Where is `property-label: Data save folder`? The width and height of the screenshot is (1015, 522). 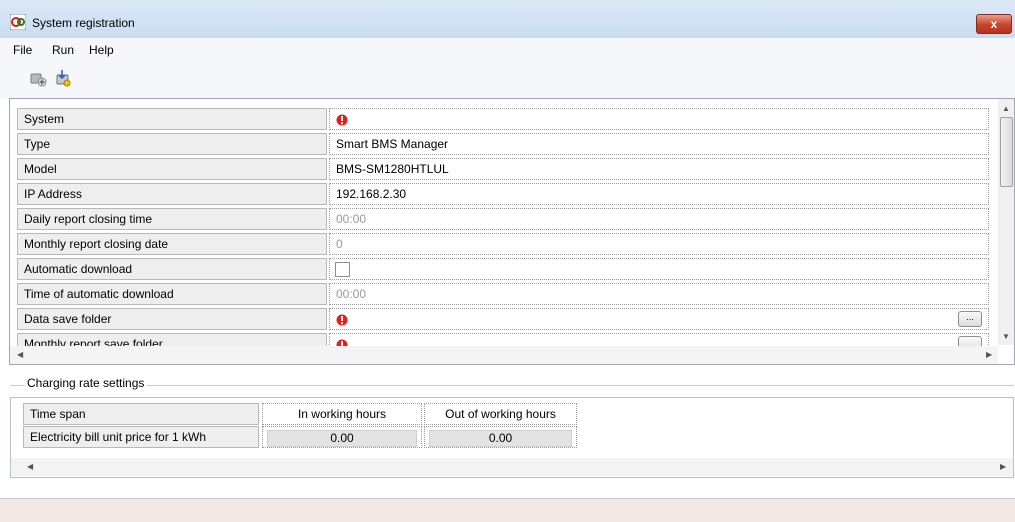
property-label: Data save folder is located at coordinates (172, 319).